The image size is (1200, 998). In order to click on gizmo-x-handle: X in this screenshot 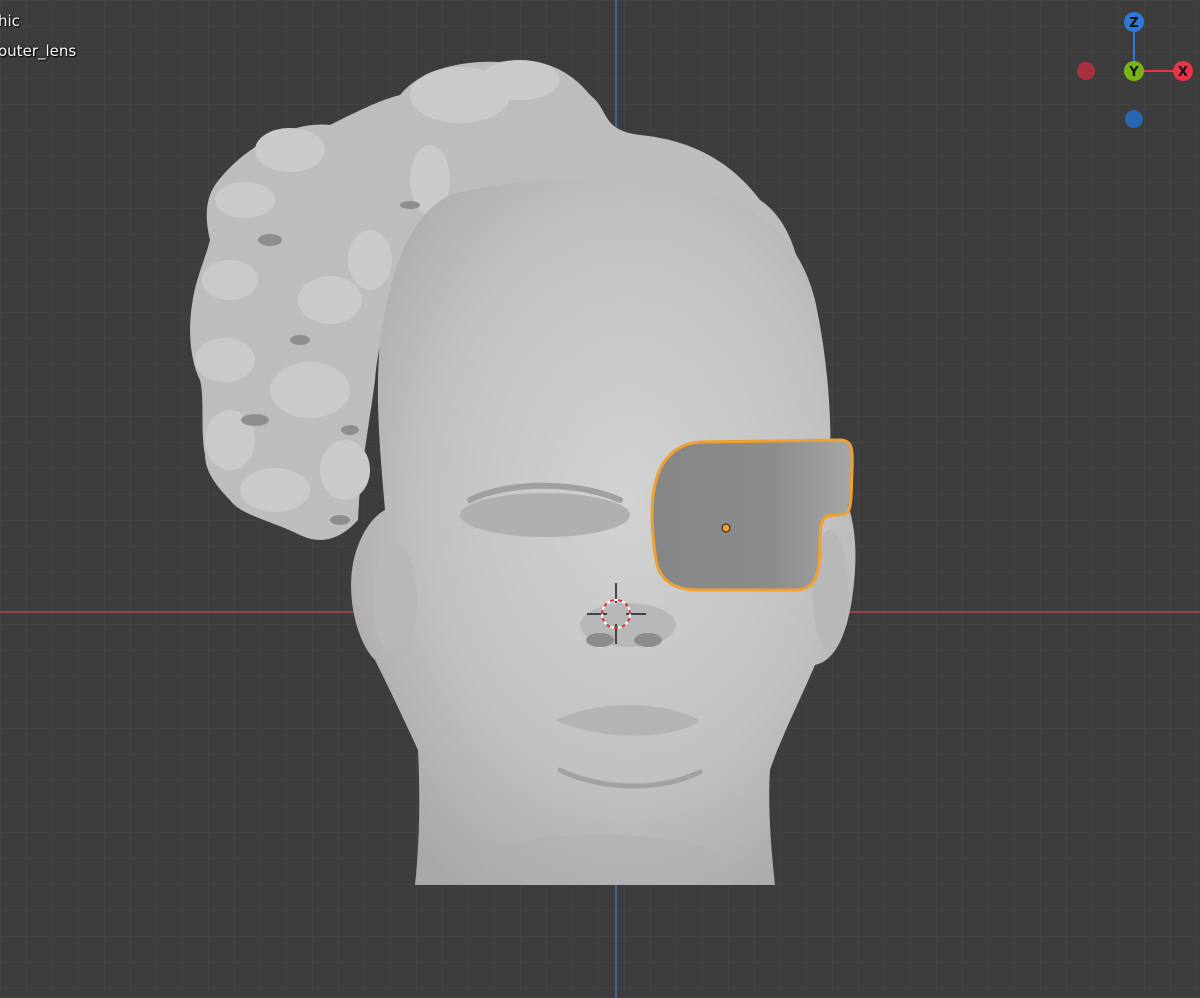, I will do `click(1183, 71)`.